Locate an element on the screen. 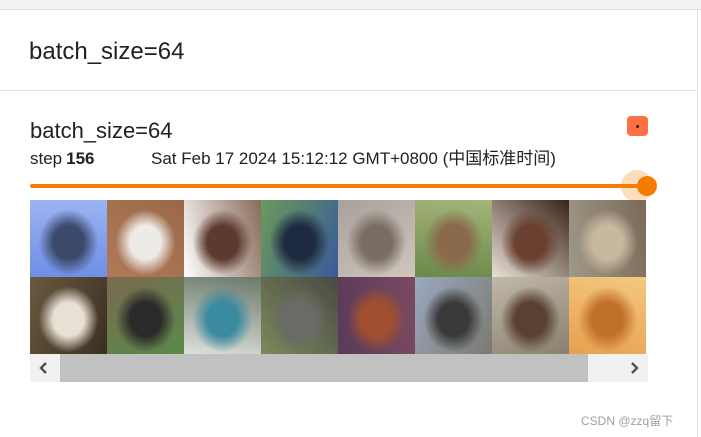 The width and height of the screenshot is (701, 437). chevron-left-icon is located at coordinates (43, 368).